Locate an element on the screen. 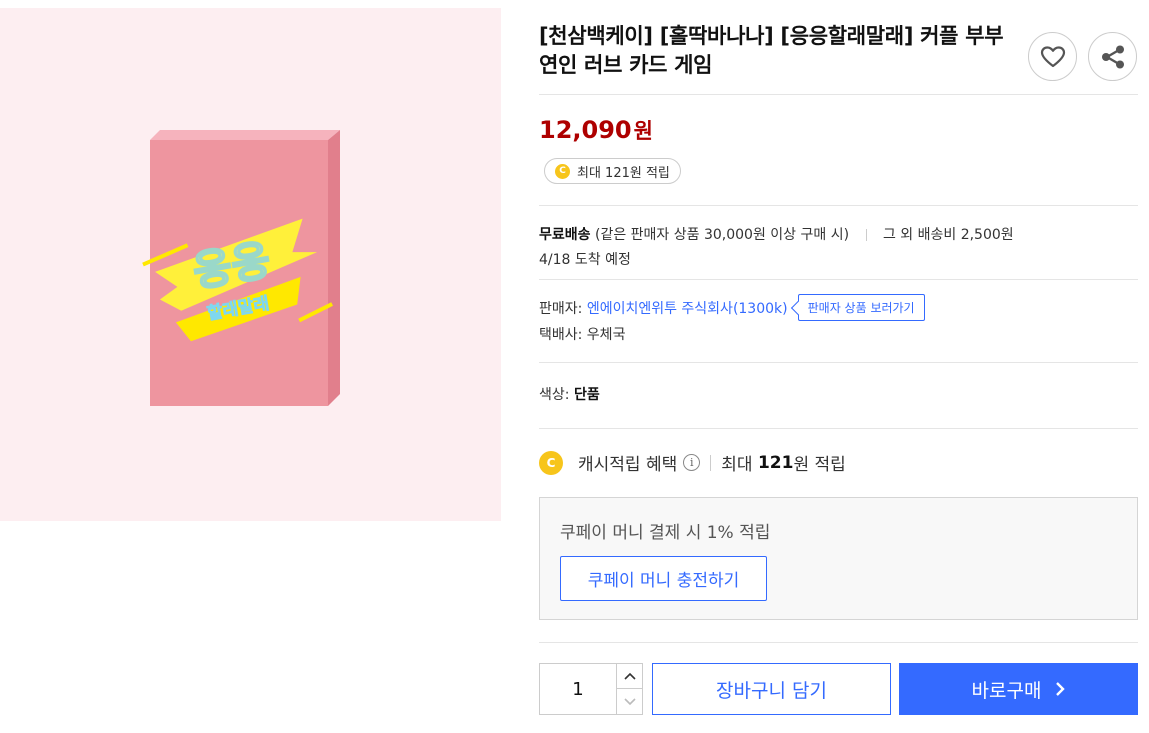  seller-info: 판매자: 엔에이치엔위투 주식회사(1300k) 판매자 상품 보러가기 is located at coordinates (732, 307).